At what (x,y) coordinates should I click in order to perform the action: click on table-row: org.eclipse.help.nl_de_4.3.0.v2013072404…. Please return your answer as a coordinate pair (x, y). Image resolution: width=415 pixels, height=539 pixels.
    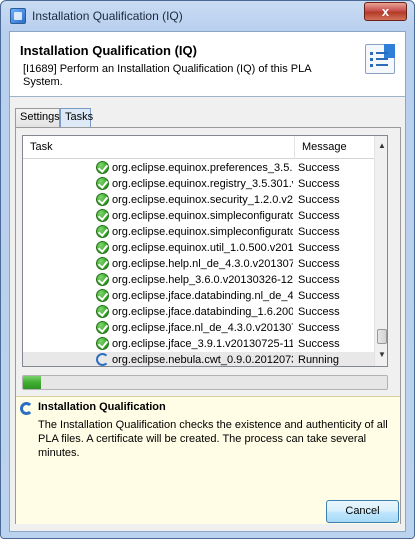
    Looking at the image, I should click on (198, 264).